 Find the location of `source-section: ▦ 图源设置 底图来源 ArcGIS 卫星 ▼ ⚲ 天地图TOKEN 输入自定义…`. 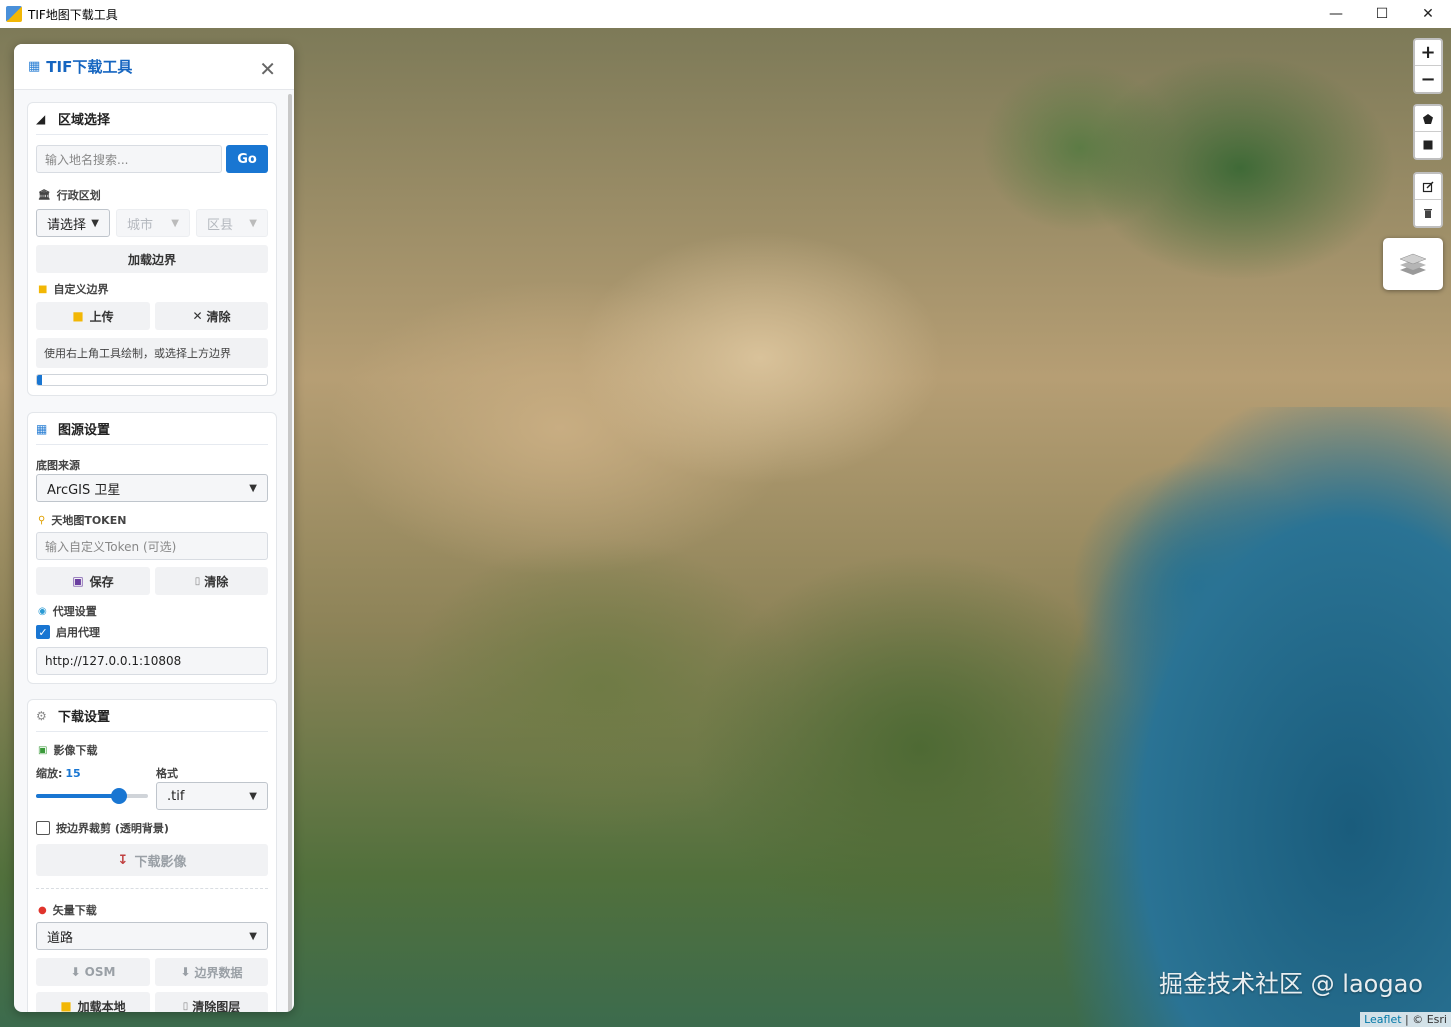

source-section: ▦ 图源设置 底图来源 ArcGIS 卫星 ▼ ⚲ 天地图TOKEN 输入自定义… is located at coordinates (152, 548).